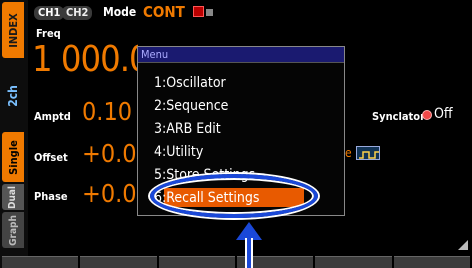  Describe the element at coordinates (110, 194) in the screenshot. I see `phase-value: +0.0` at that location.